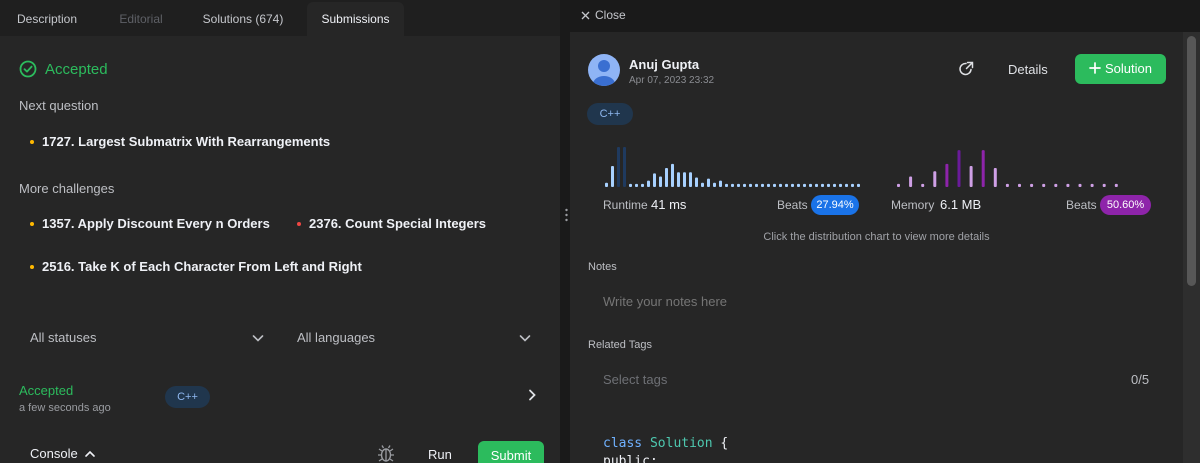 This screenshot has height=463, width=1200. Describe the element at coordinates (355, 19) in the screenshot. I see `tab-submissions: Submissions` at that location.